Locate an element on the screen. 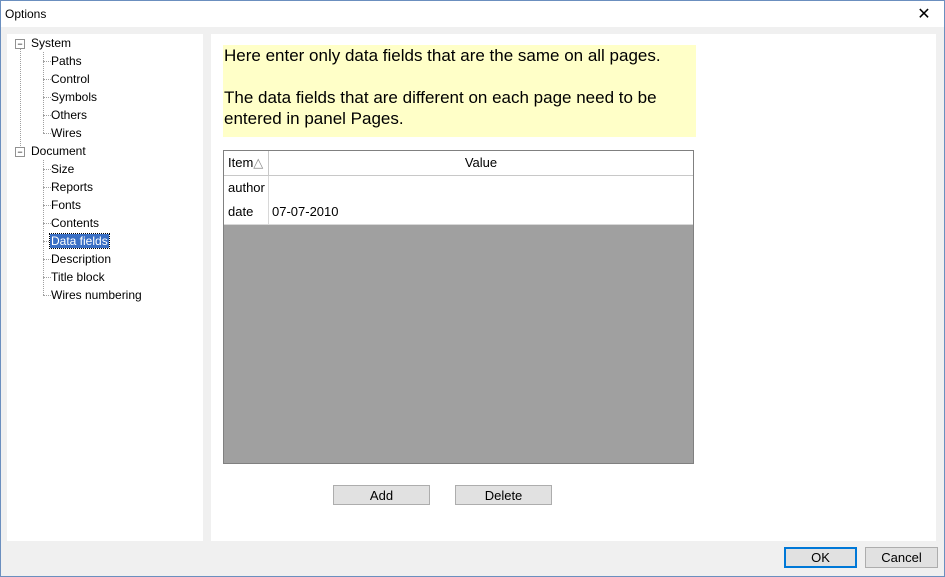 Image resolution: width=945 pixels, height=577 pixels. tree-node-label: Data fields is located at coordinates (79, 241).